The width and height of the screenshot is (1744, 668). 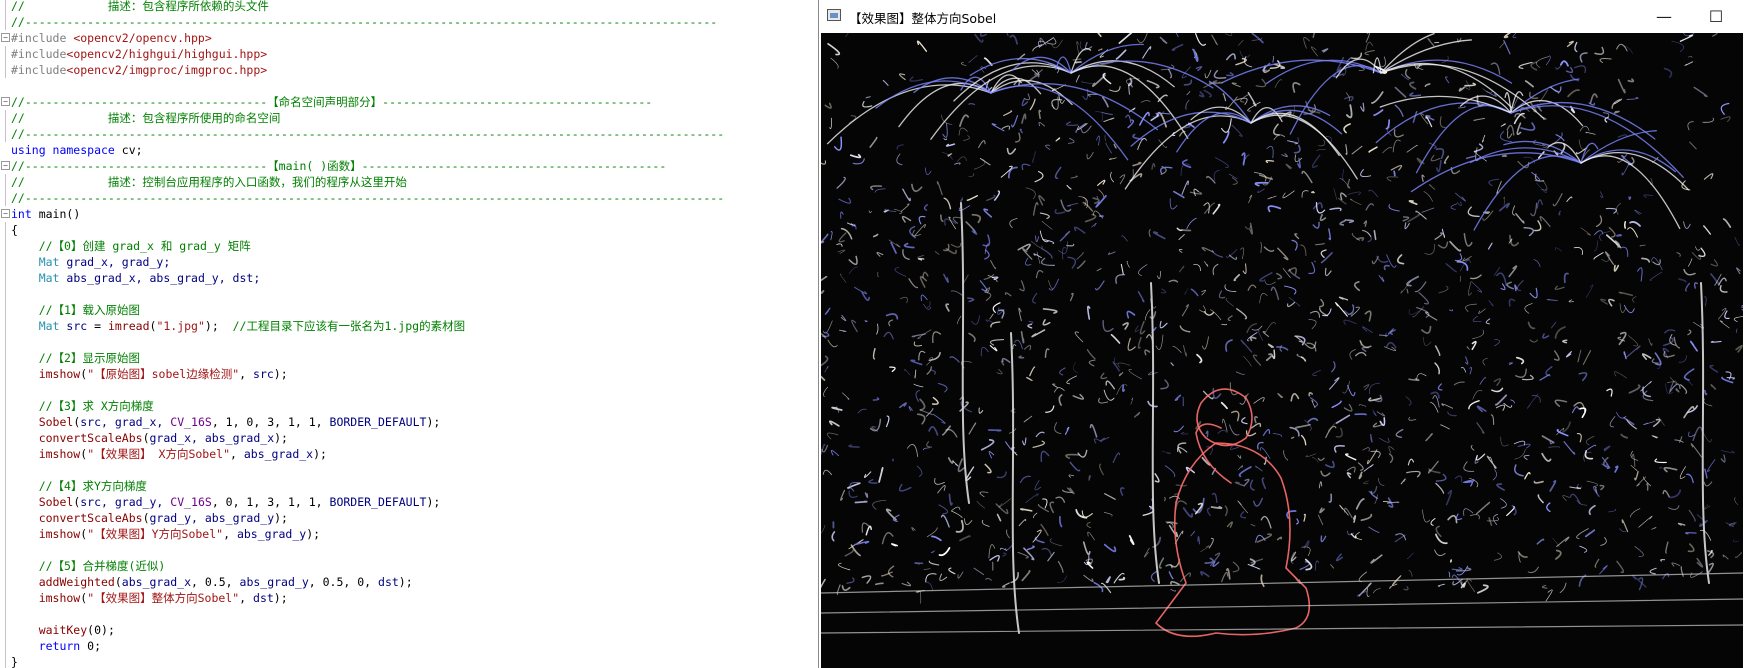 I want to click on minimize-button: —, so click(x=1664, y=16).